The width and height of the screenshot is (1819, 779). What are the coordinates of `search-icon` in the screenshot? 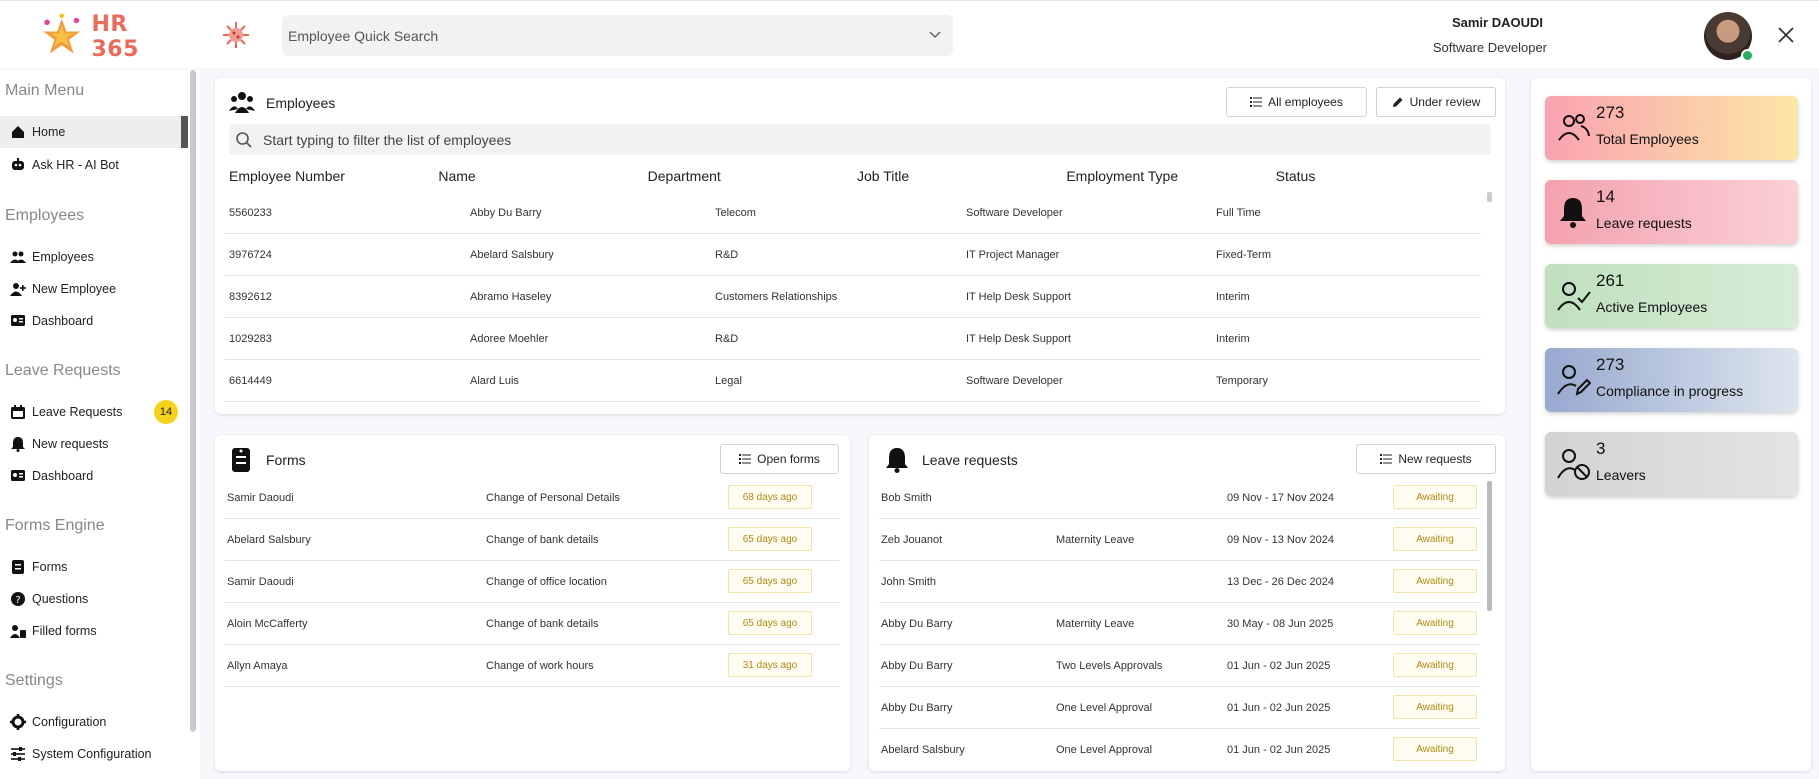 It's located at (244, 139).